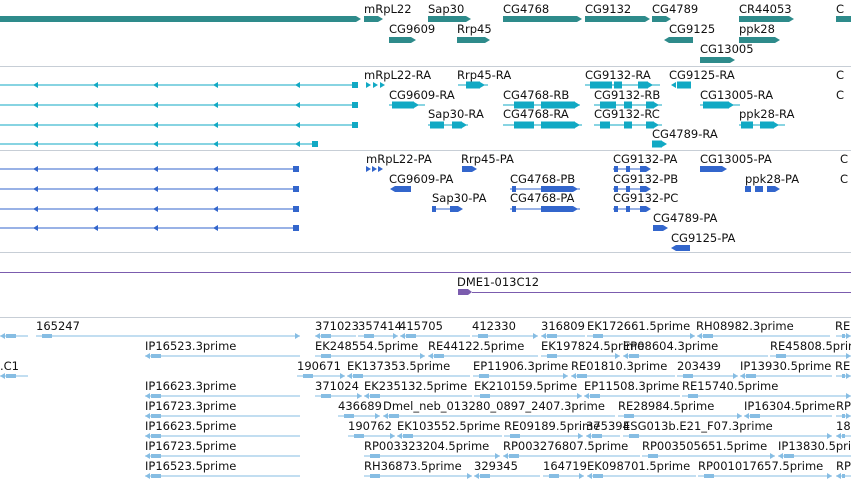  What do you see at coordinates (398, 366) in the screenshot?
I see `est-label: EK137353.5prime` at bounding box center [398, 366].